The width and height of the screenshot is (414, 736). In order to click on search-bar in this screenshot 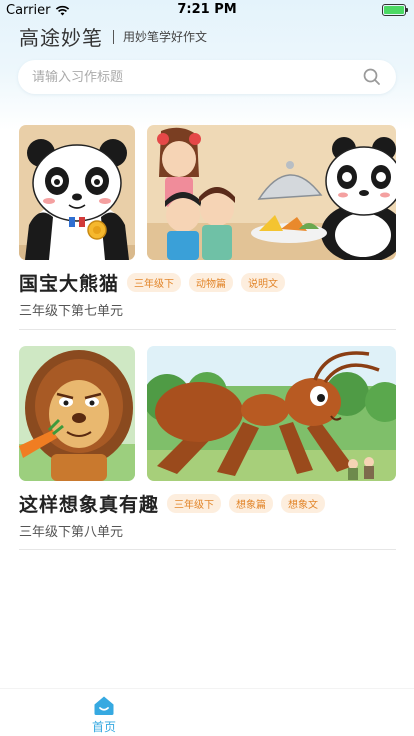, I will do `click(207, 77)`.